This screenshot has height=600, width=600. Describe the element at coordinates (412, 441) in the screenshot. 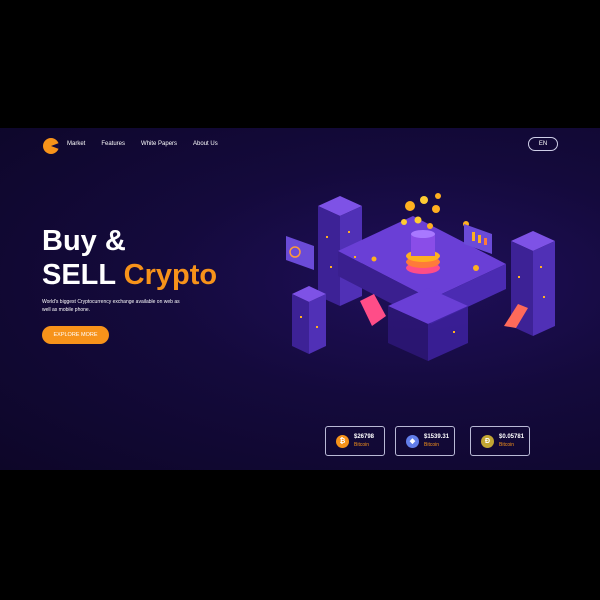

I see `ethereum-coin-icon: ◆` at that location.